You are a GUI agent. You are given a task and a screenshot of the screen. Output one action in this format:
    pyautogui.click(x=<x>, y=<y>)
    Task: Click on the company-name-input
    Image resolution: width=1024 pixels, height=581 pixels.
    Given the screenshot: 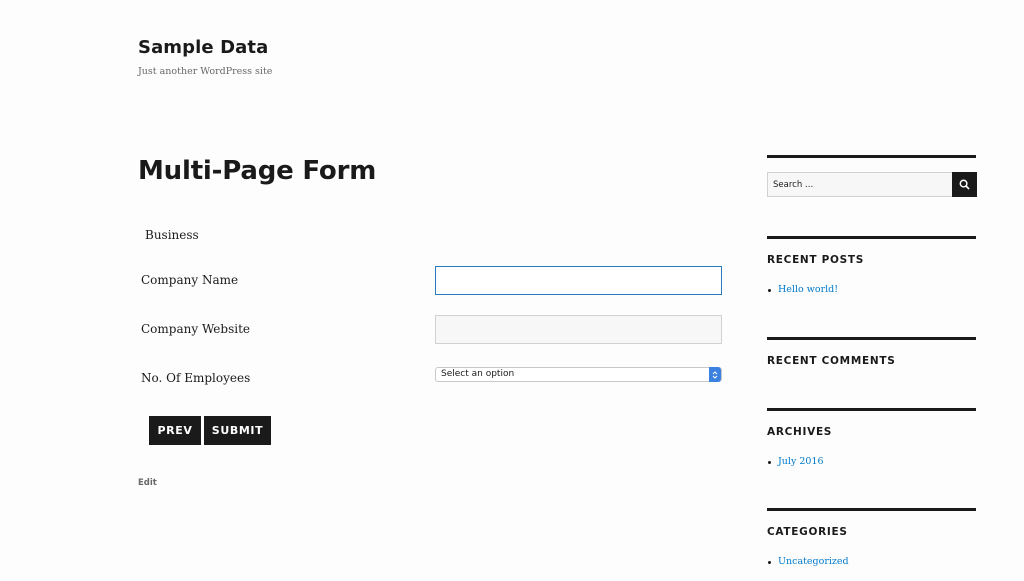 What is the action you would take?
    pyautogui.click(x=578, y=280)
    